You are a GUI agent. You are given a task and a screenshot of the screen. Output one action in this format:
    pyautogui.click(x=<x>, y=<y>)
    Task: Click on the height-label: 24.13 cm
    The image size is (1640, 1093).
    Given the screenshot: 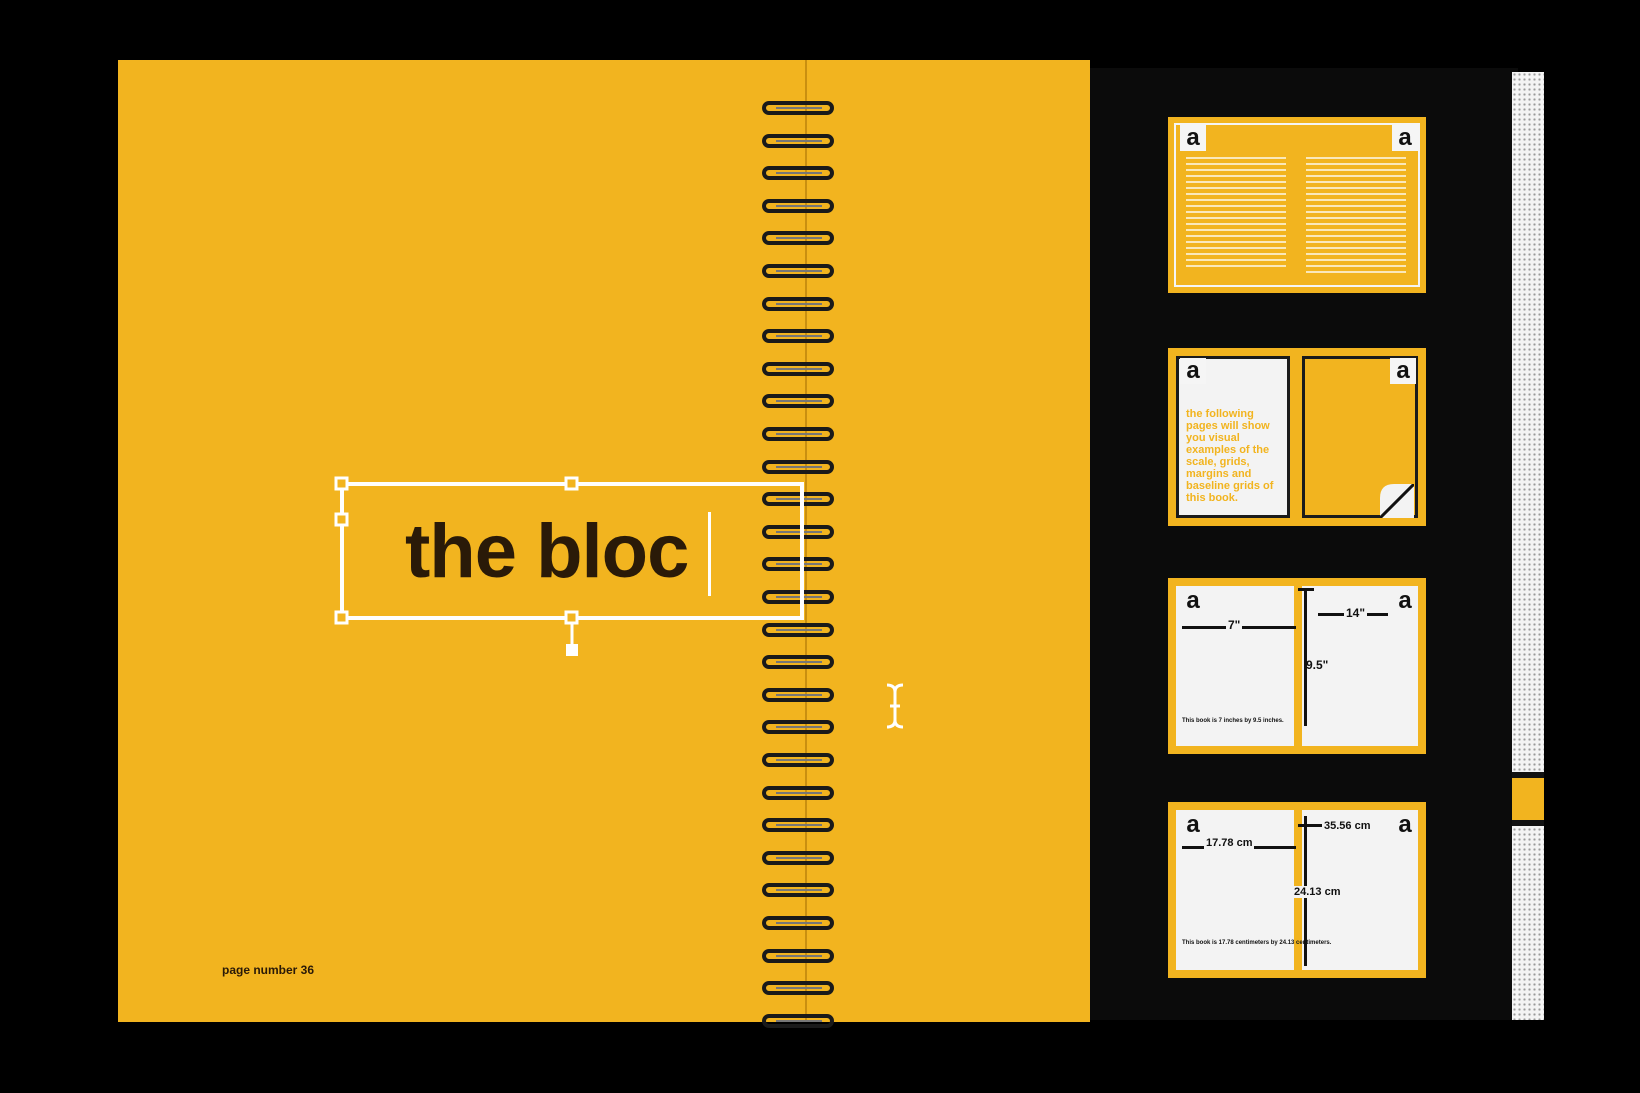 What is the action you would take?
    pyautogui.click(x=1317, y=892)
    